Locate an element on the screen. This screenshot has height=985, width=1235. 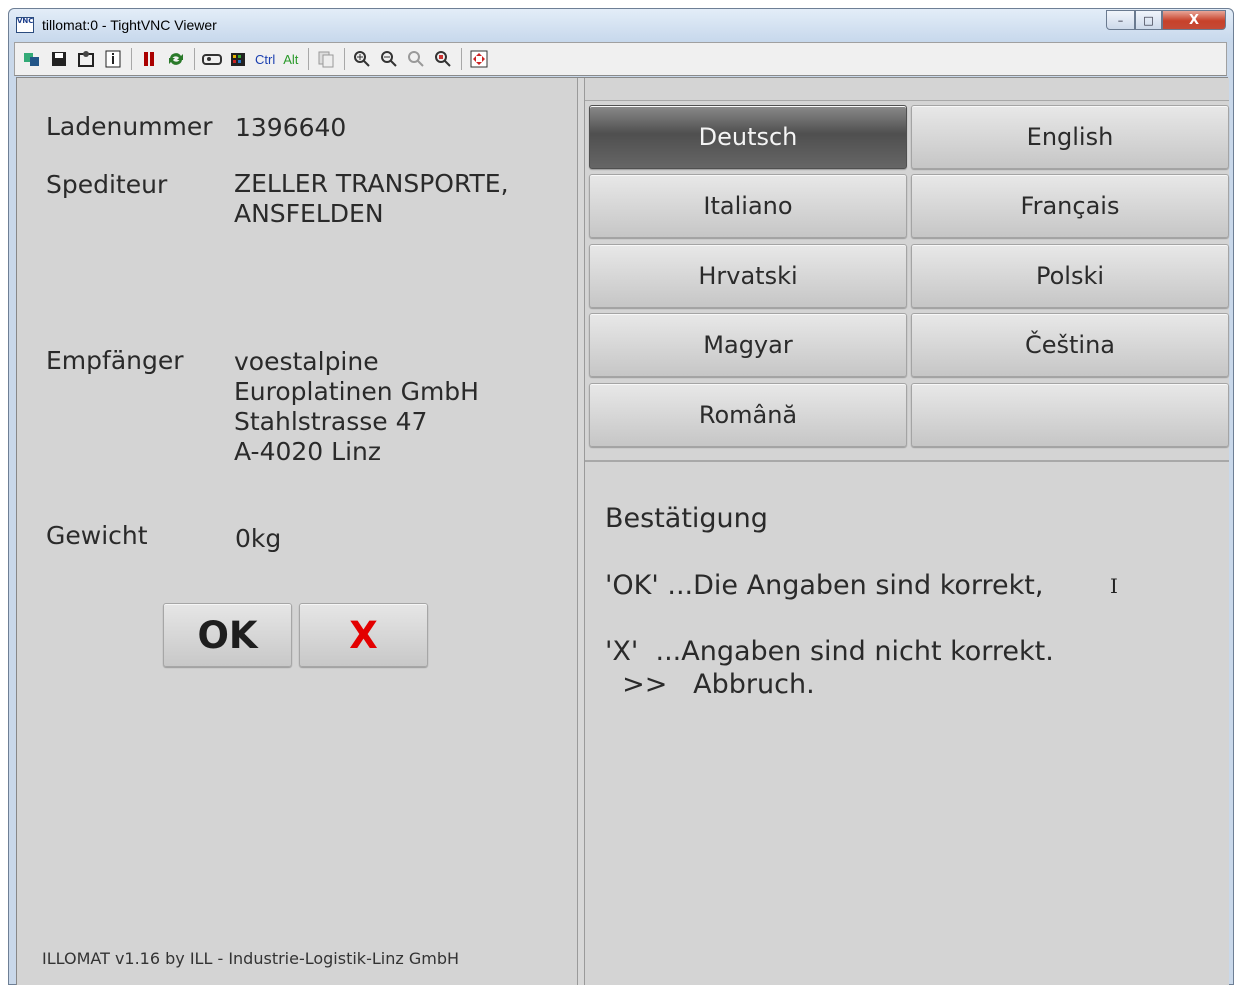
weight-label: Gewicht is located at coordinates (97, 535).